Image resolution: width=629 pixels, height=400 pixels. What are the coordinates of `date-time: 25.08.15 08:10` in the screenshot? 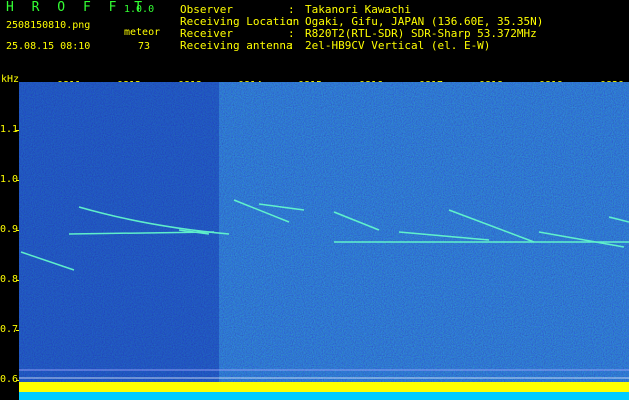 It's located at (48, 46).